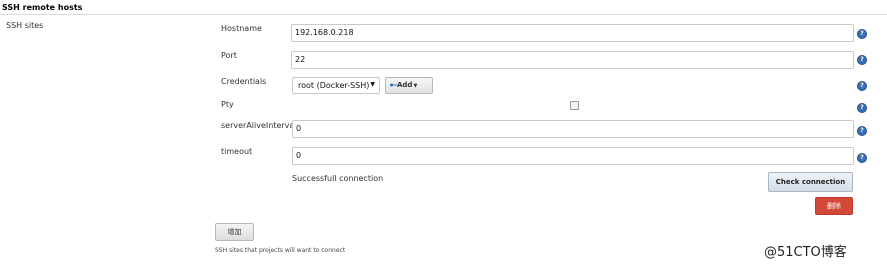 The height and width of the screenshot is (266, 887). I want to click on check-connection-button: Check connection, so click(810, 182).